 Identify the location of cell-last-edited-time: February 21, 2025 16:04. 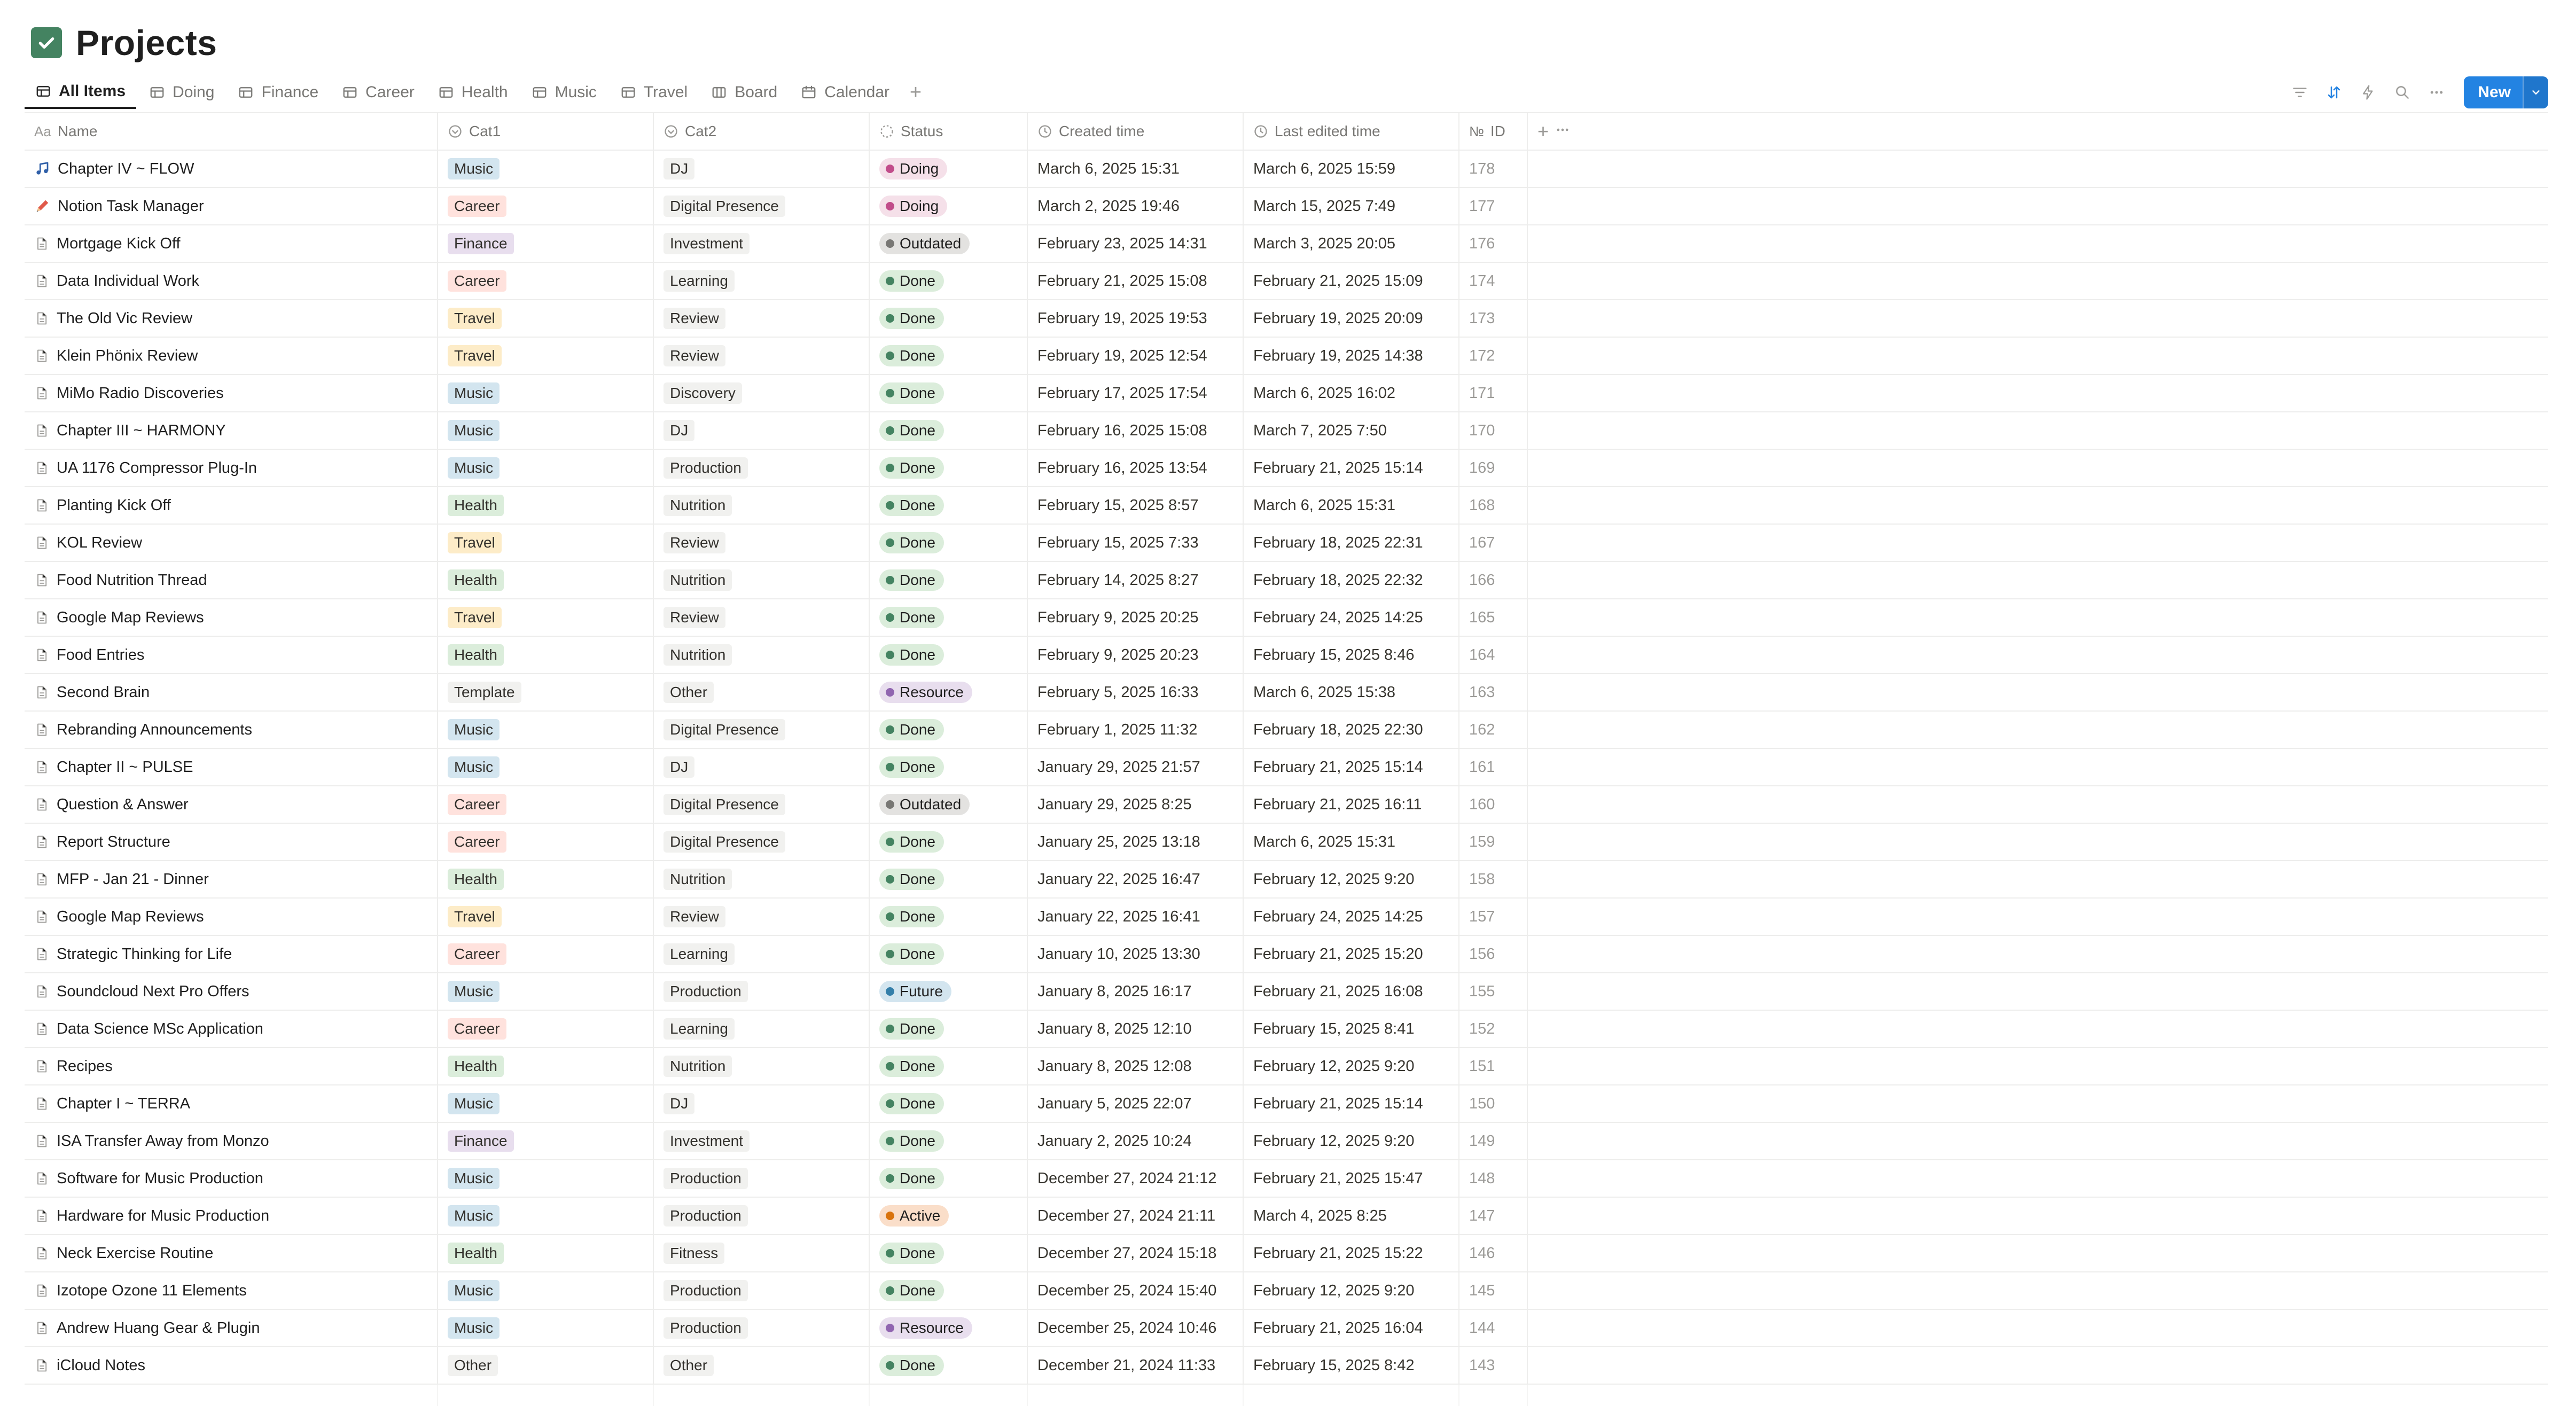
(1351, 1328).